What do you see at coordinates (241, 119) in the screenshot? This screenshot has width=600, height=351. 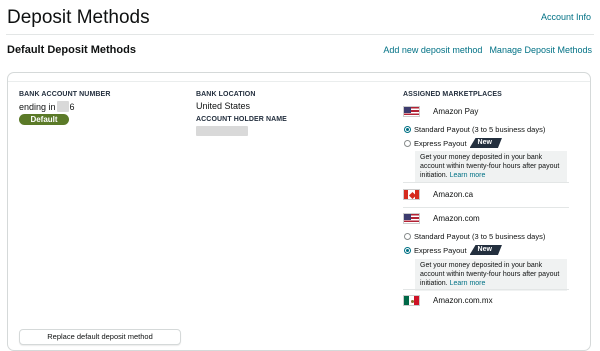 I see `account-holder-name-label: ACCOUNT HOLDER NAME` at bounding box center [241, 119].